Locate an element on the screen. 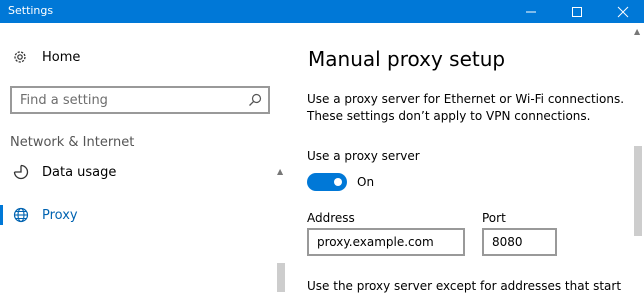 The width and height of the screenshot is (644, 295). sidebar-item-label: Proxy is located at coordinates (60, 215).